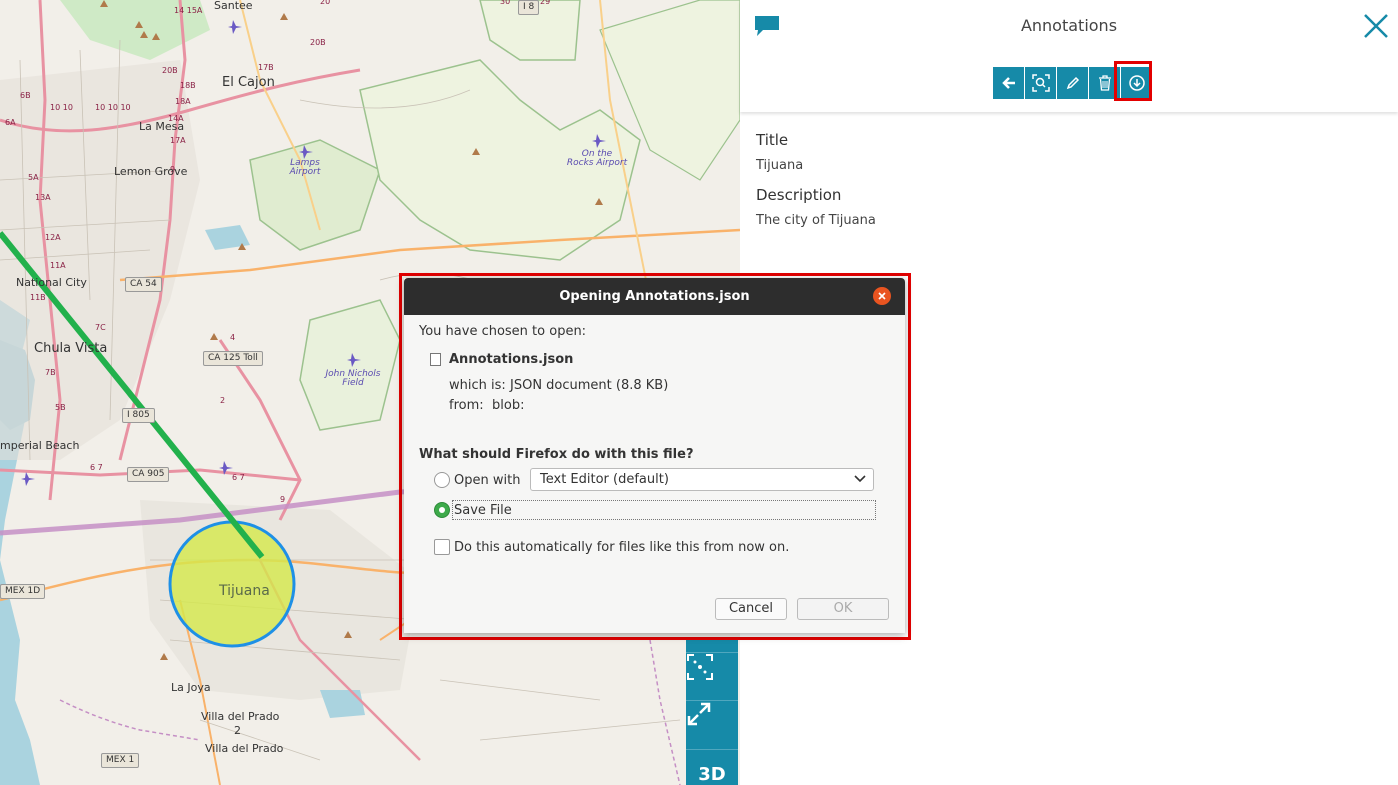  I want to click on download-highlight, so click(1133, 81).